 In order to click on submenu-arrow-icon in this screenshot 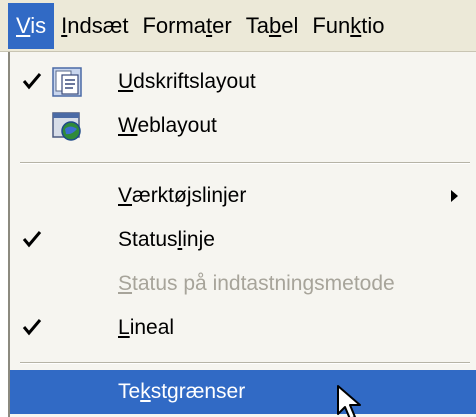, I will do `click(454, 196)`.